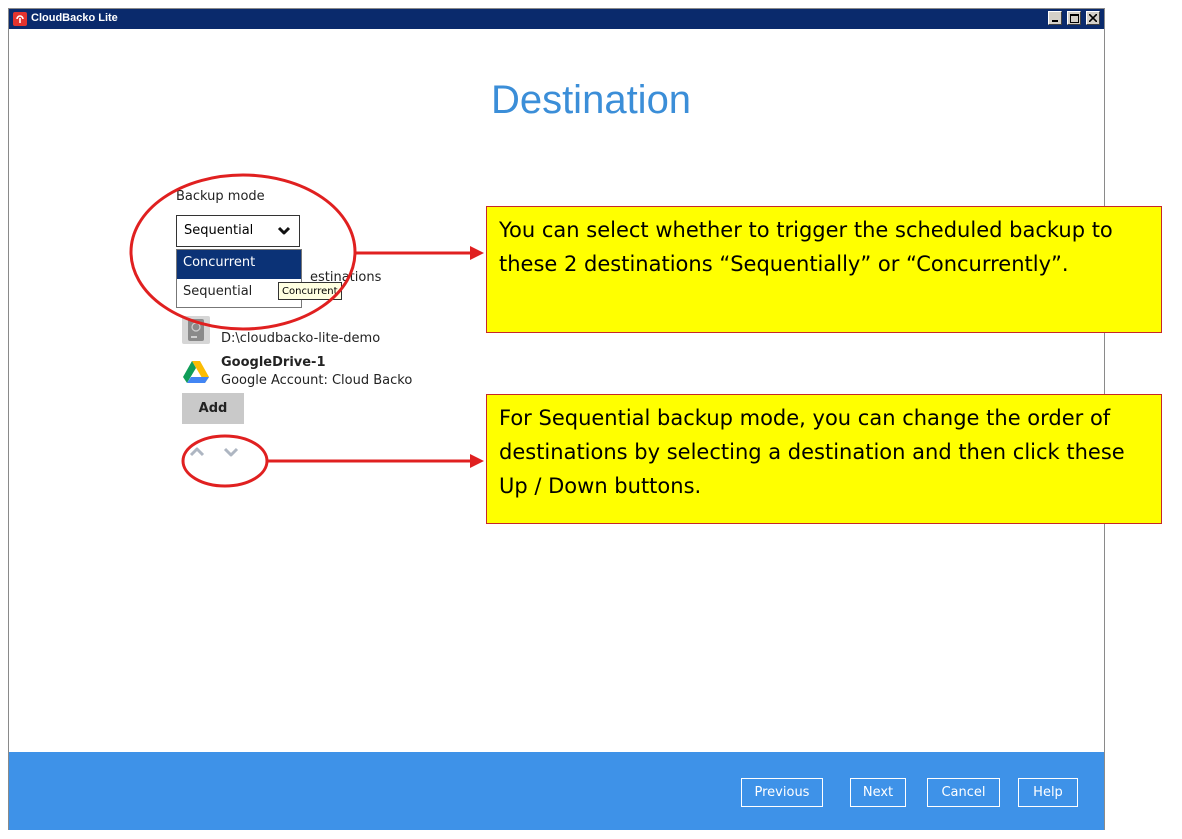 Image resolution: width=1182 pixels, height=839 pixels. What do you see at coordinates (20, 19) in the screenshot?
I see `cloudbacko-logo-icon` at bounding box center [20, 19].